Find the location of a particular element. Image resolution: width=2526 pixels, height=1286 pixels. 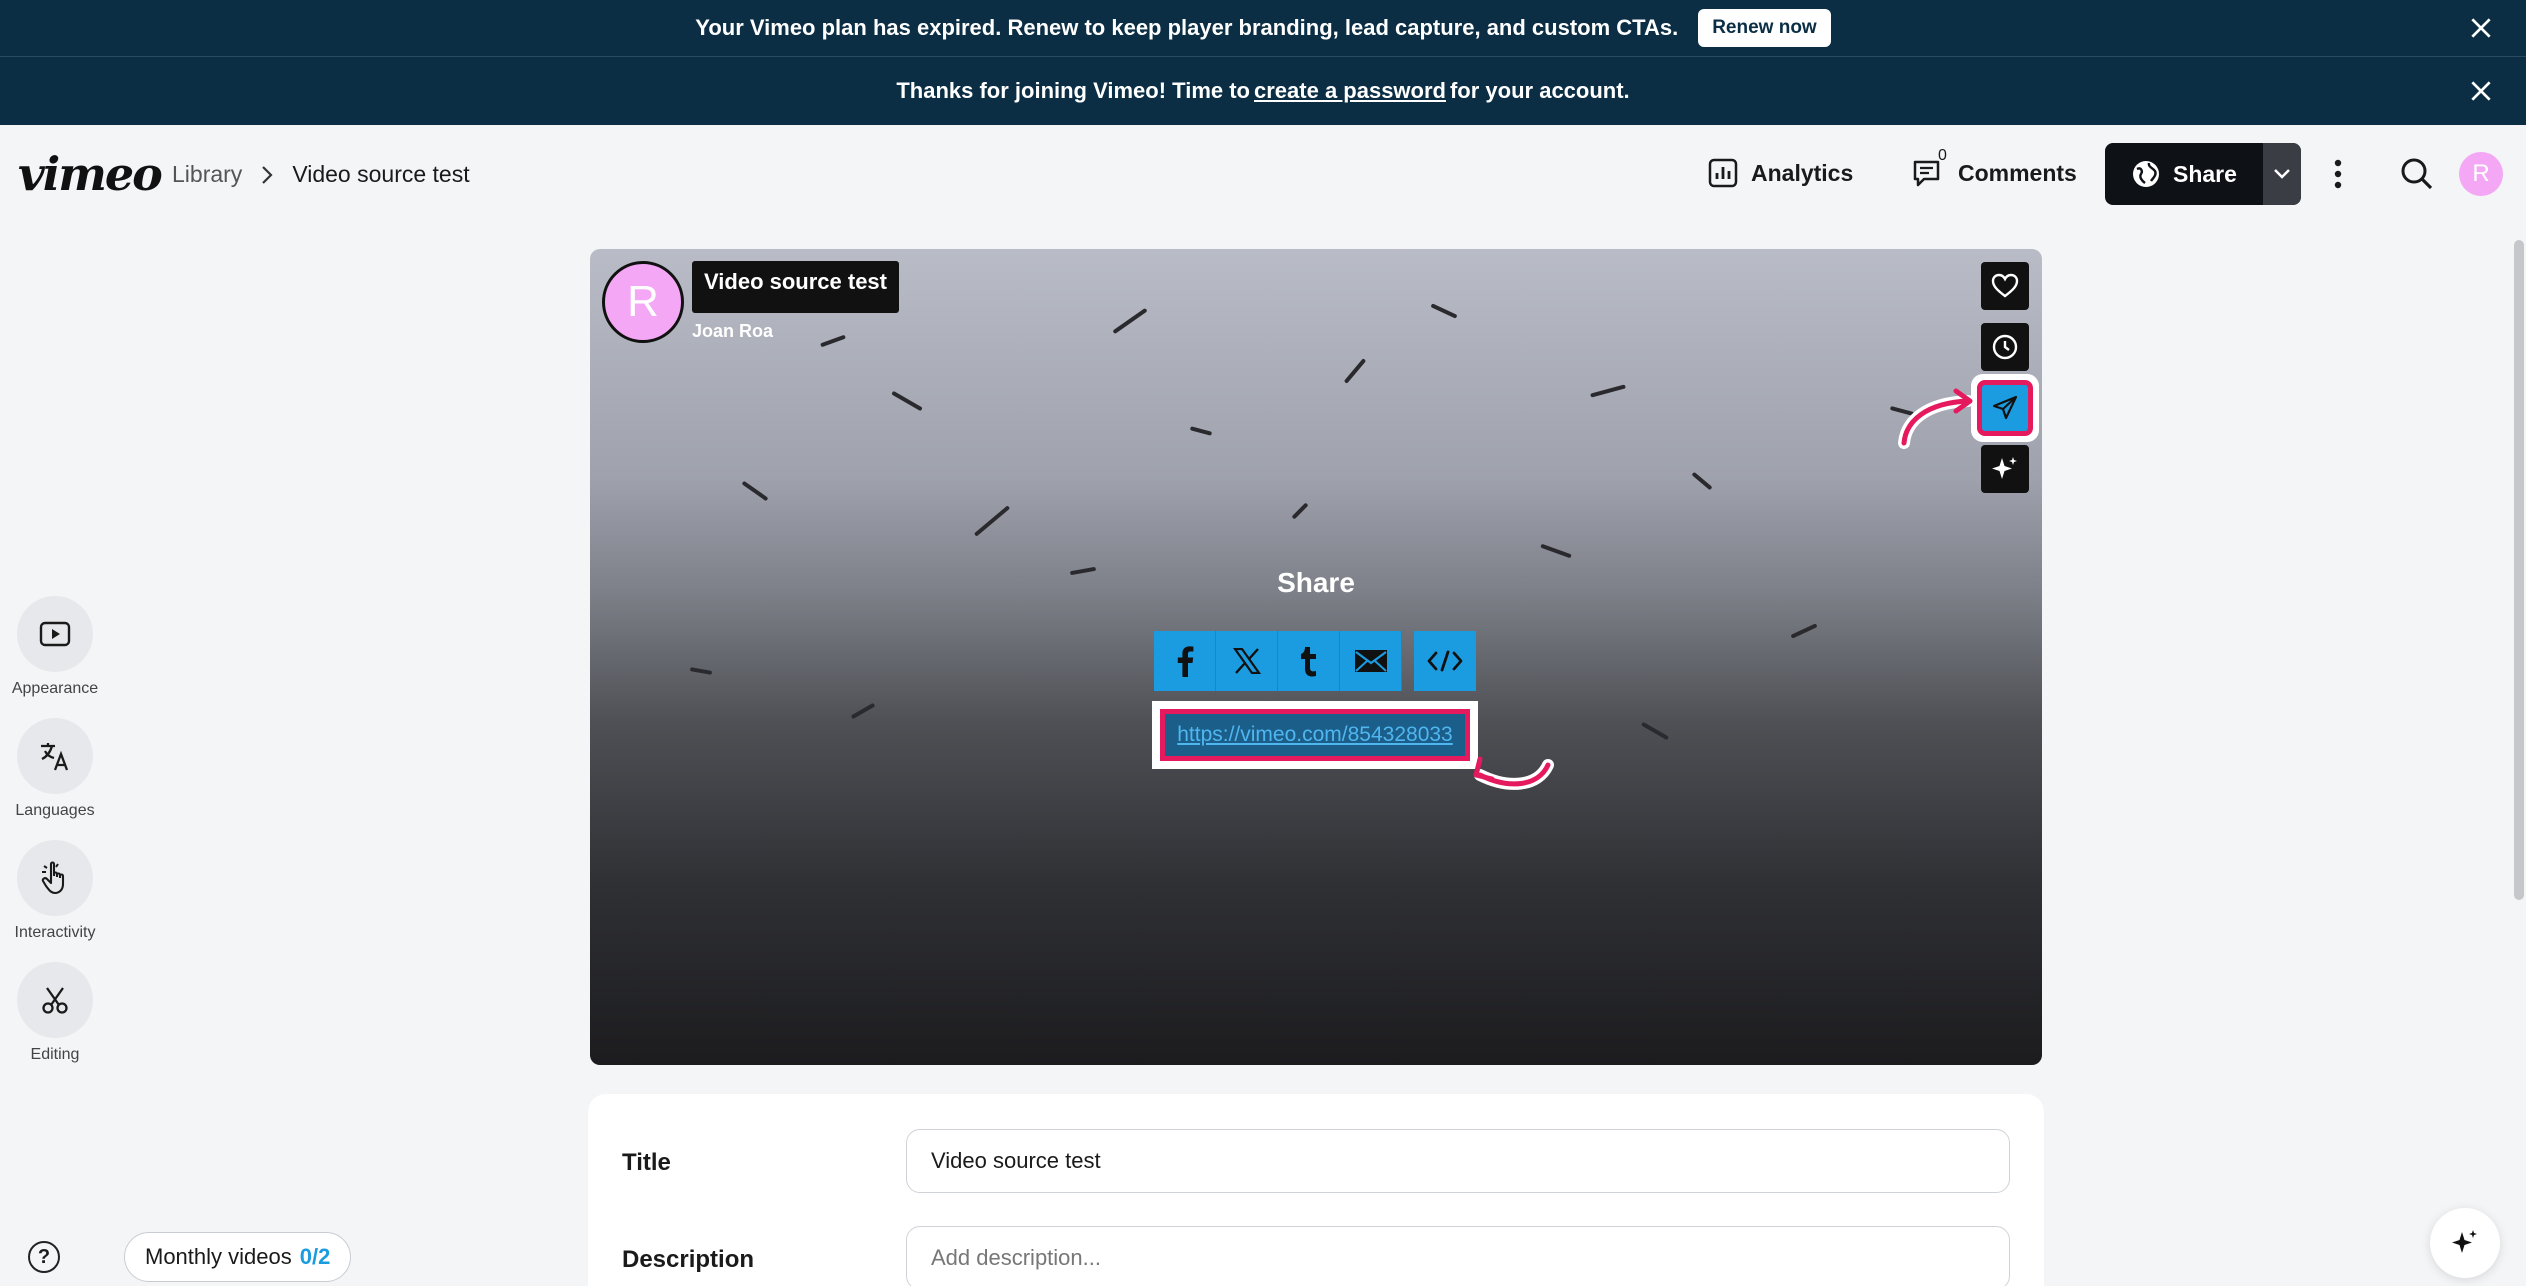

share-button: Share is located at coordinates (2203, 174).